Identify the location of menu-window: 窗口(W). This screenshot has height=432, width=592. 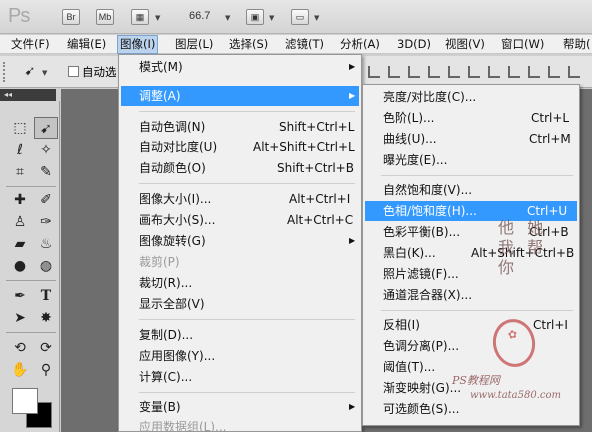
(522, 44).